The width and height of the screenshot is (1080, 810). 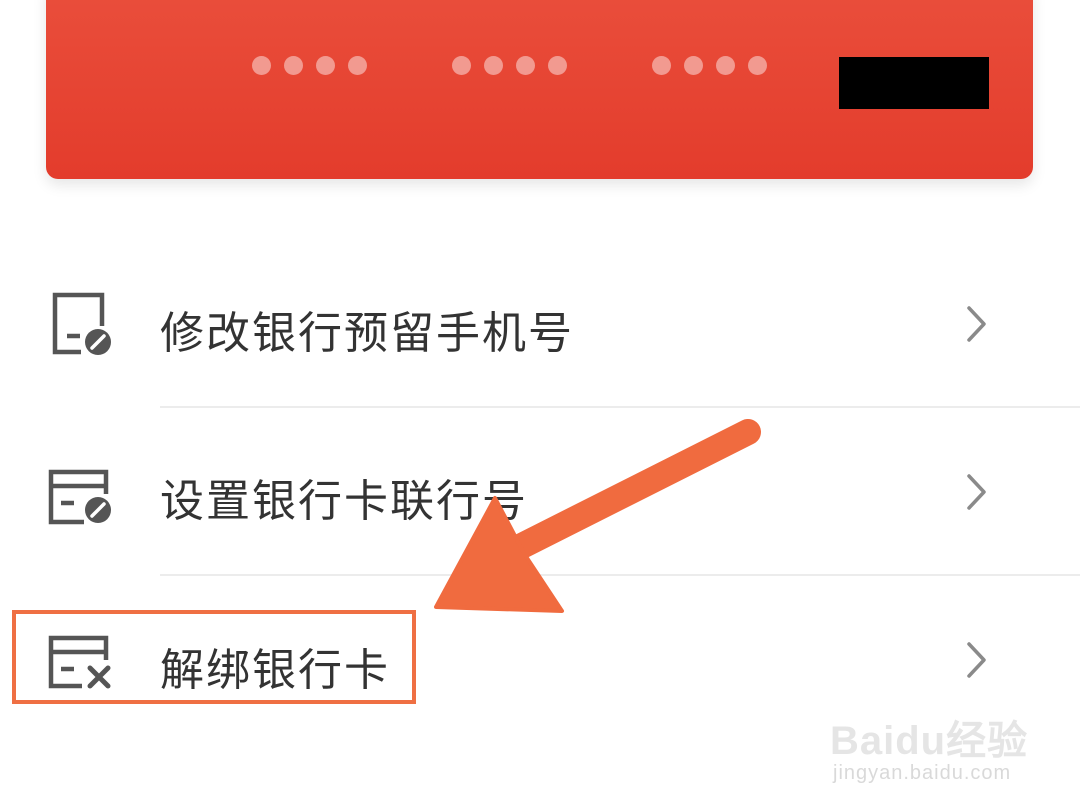 What do you see at coordinates (81, 493) in the screenshot?
I see `card-edit-icon` at bounding box center [81, 493].